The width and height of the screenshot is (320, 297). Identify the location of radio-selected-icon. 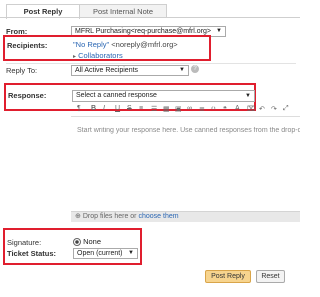
(77, 242).